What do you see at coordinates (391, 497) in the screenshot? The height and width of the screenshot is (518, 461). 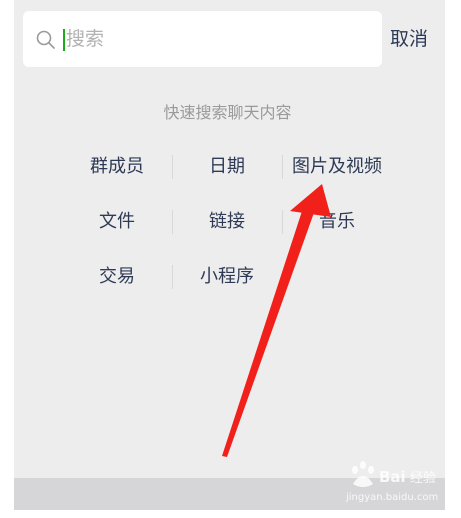 I see `svg-text: jingyan.baidu.com` at bounding box center [391, 497].